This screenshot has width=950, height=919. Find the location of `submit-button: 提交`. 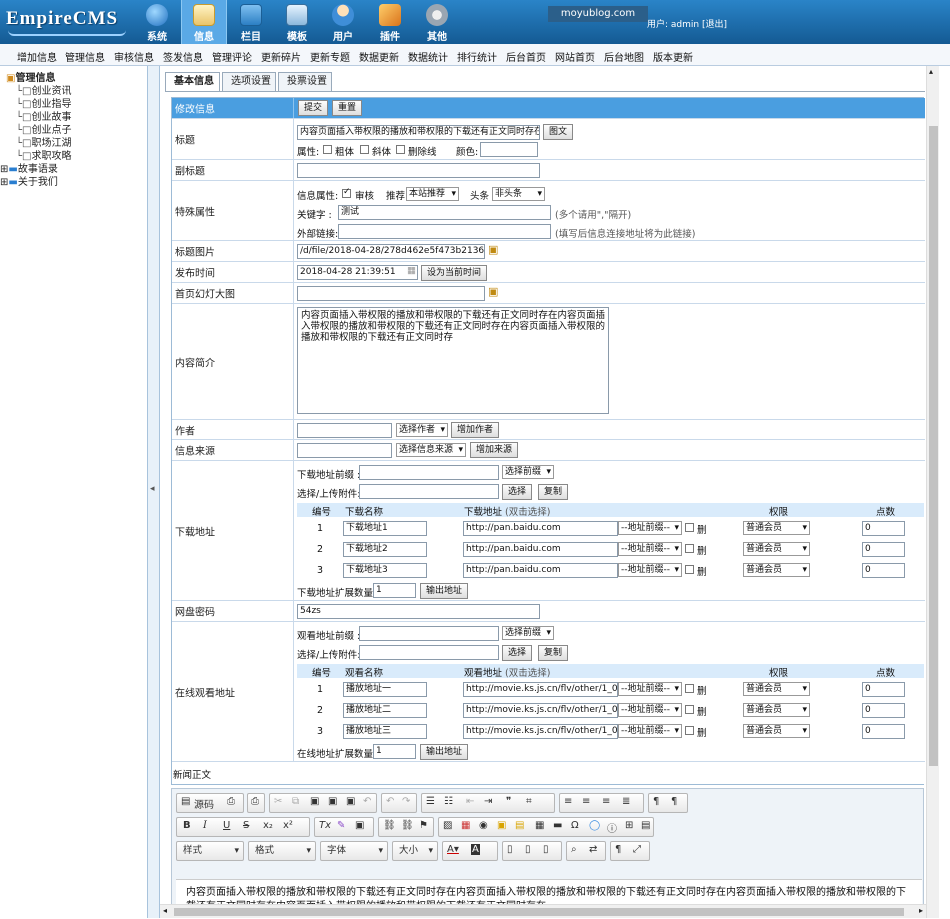

submit-button: 提交 is located at coordinates (313, 108).